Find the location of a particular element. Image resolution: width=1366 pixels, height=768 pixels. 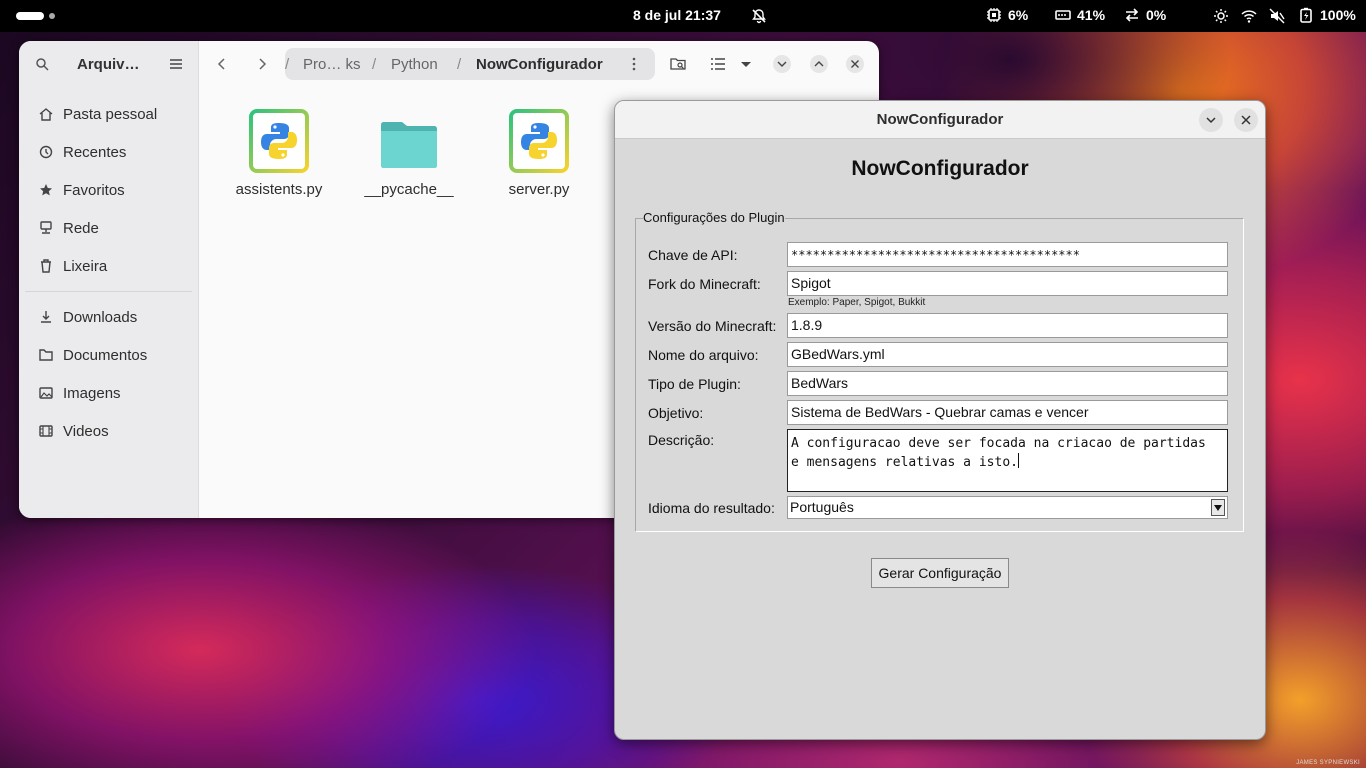

workspace-indicator is located at coordinates (52, 16).